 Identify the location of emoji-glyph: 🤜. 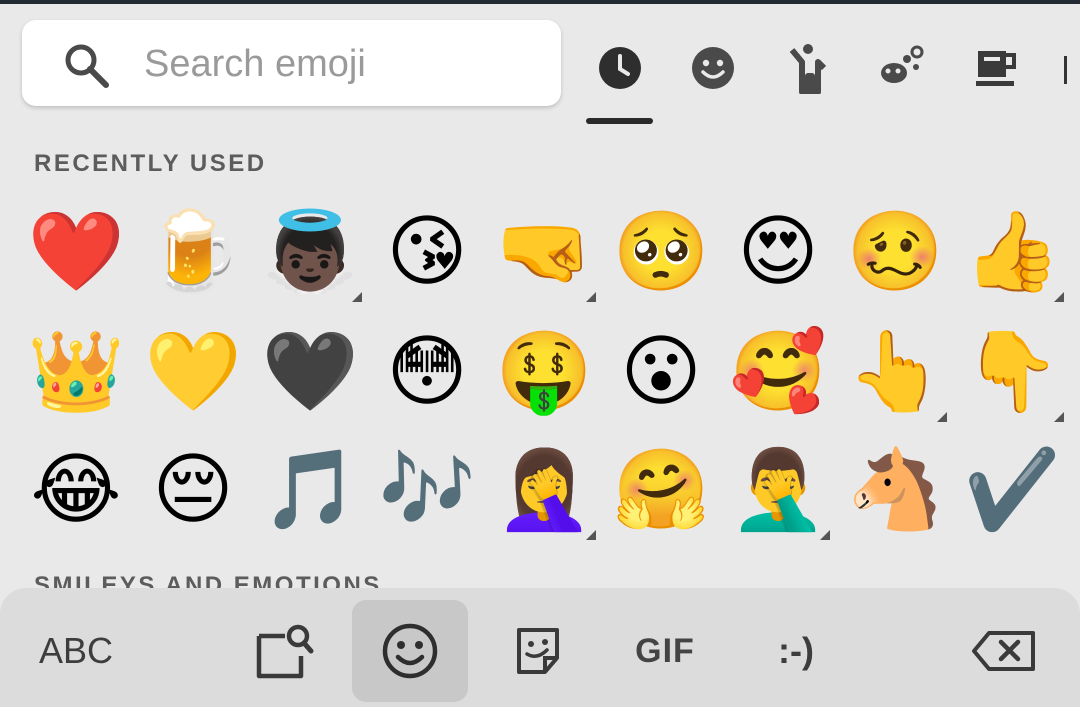
(544, 252).